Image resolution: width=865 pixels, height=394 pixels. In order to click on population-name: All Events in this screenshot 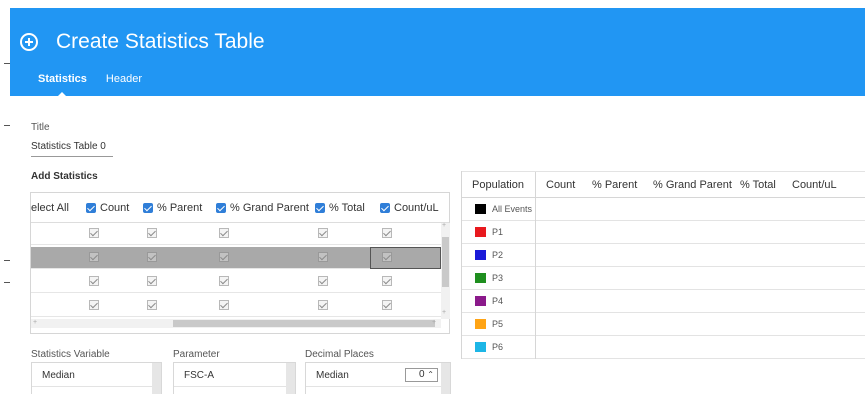, I will do `click(512, 209)`.